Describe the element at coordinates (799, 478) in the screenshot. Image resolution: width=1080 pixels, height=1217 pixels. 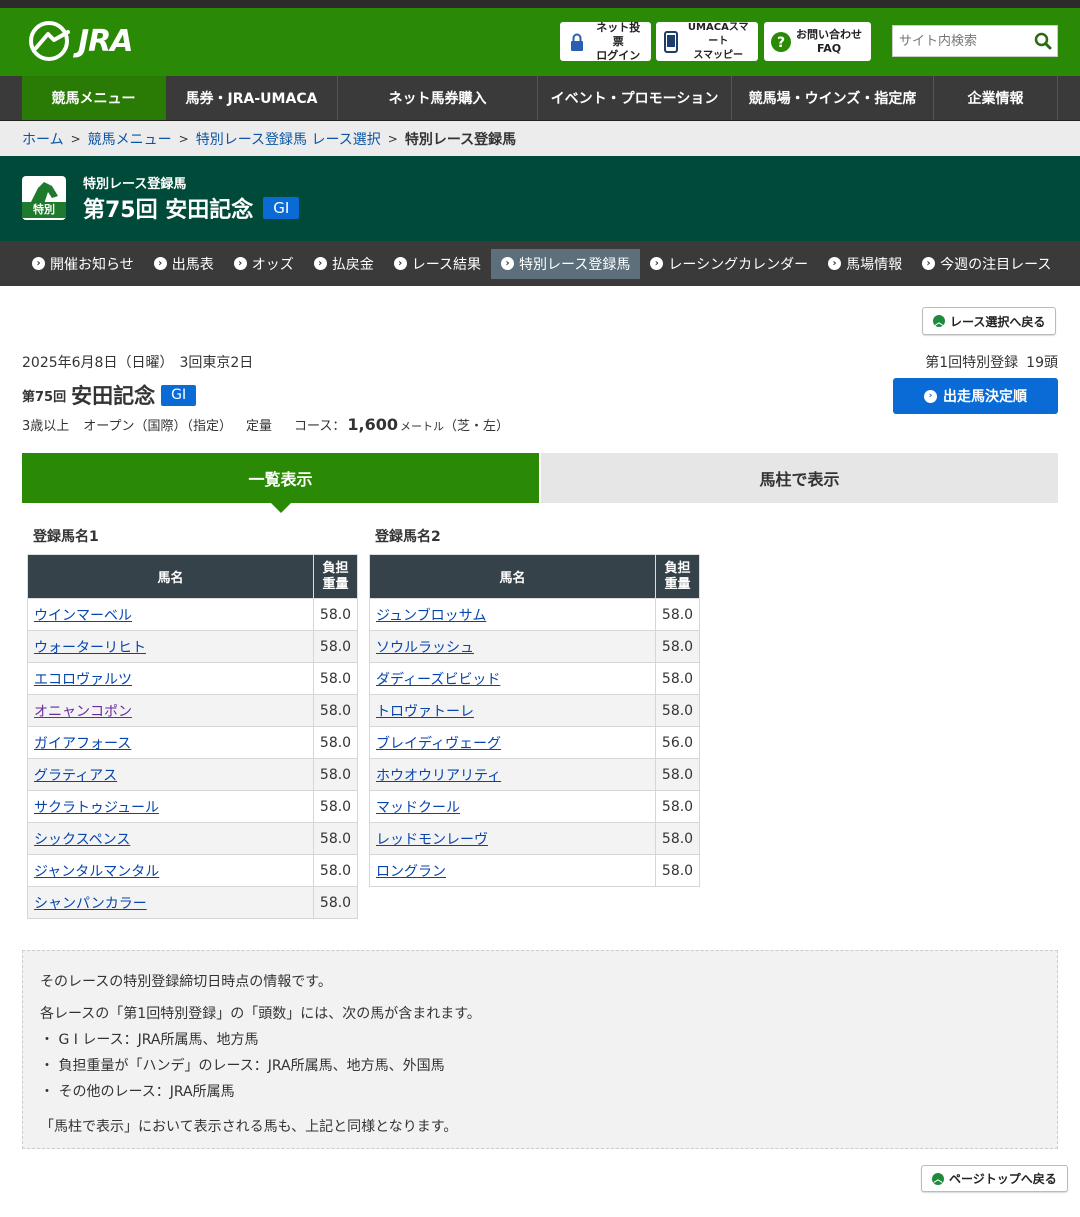
I see `tab-column-view: 馬柱で表示` at that location.